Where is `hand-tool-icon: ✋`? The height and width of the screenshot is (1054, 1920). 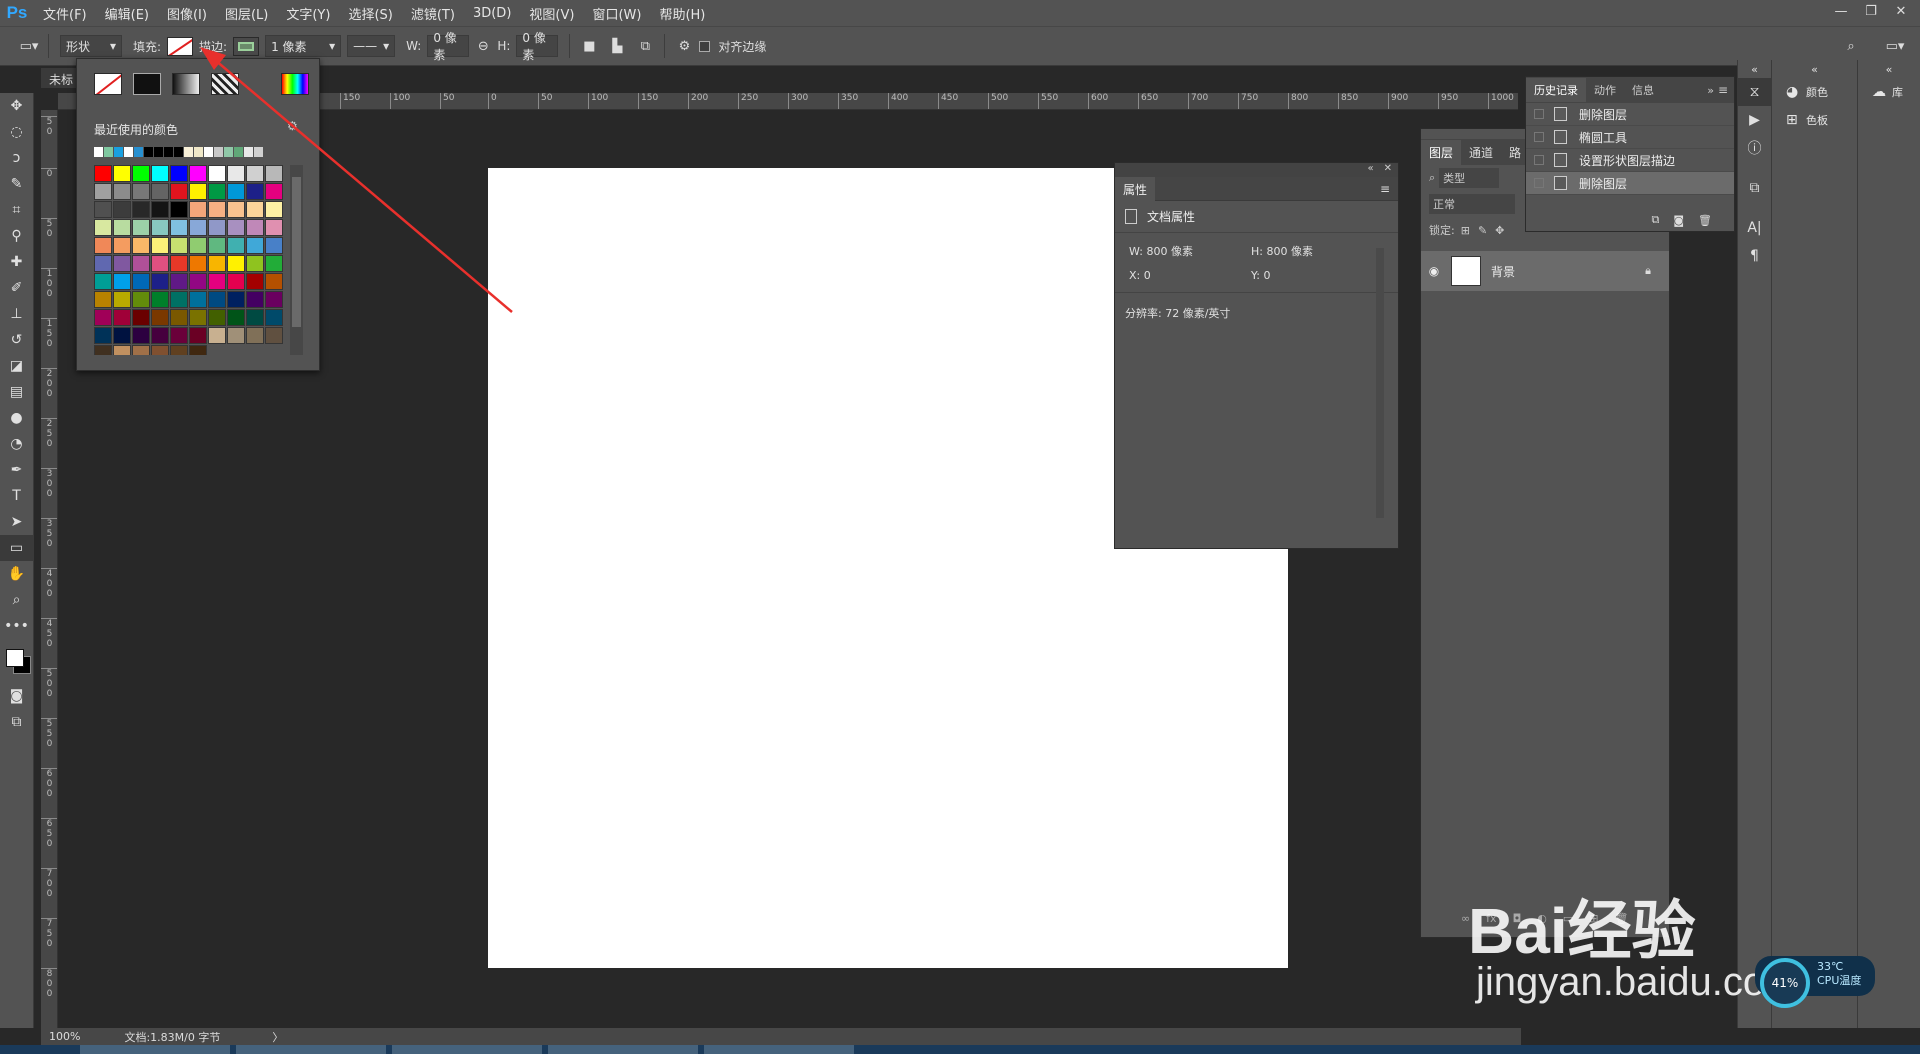 hand-tool-icon: ✋ is located at coordinates (16, 574).